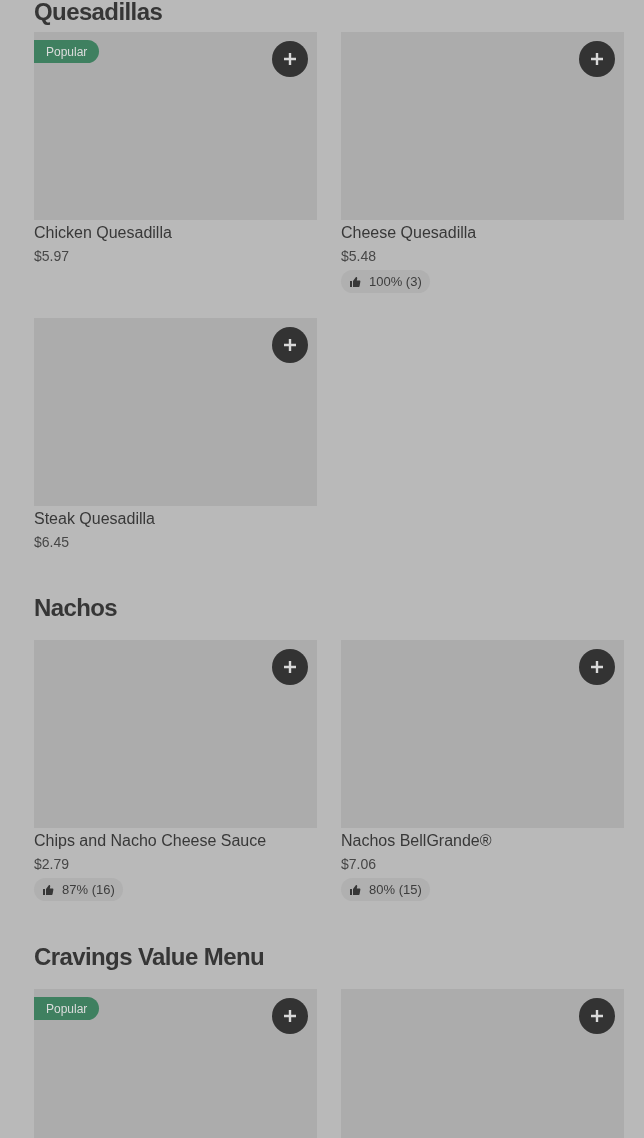 The image size is (644, 1138). I want to click on section-heading: Nachos, so click(76, 608).